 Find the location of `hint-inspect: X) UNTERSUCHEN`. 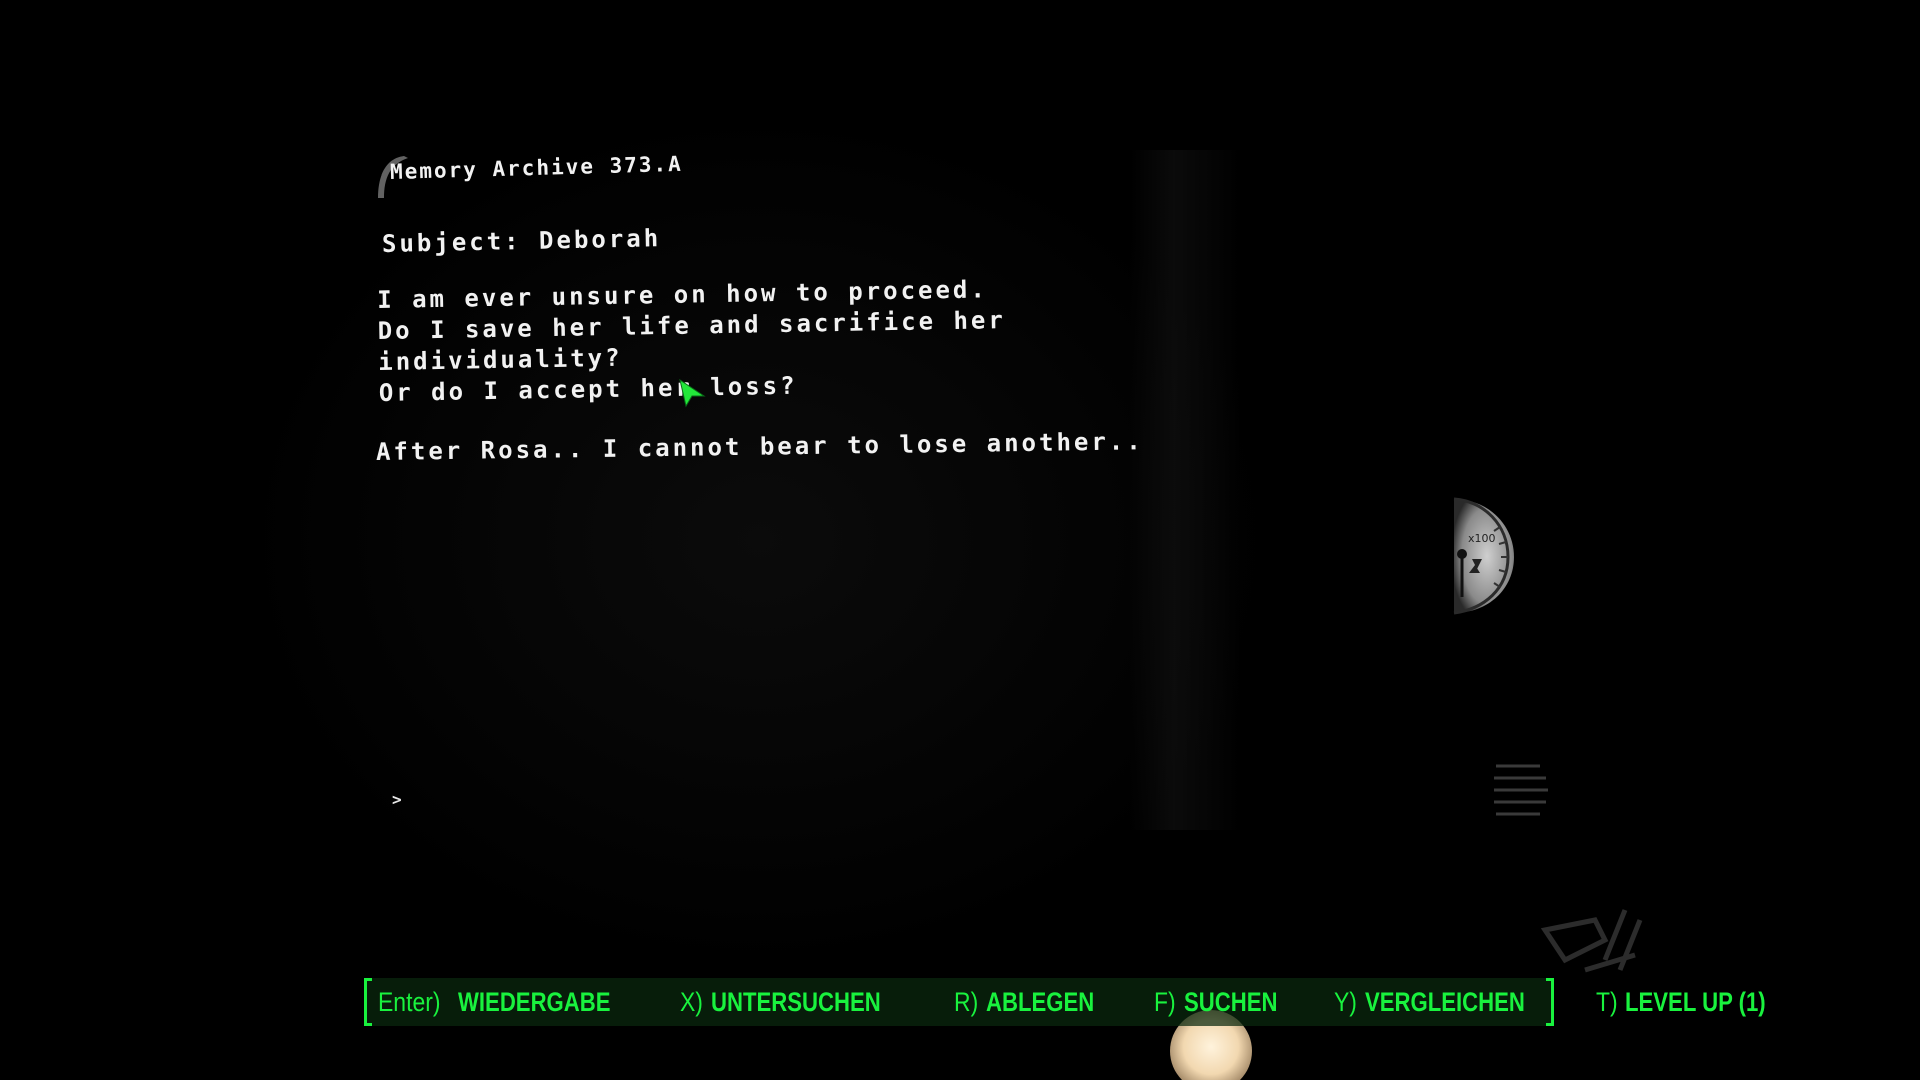

hint-inspect: X) UNTERSUCHEN is located at coordinates (799, 1002).